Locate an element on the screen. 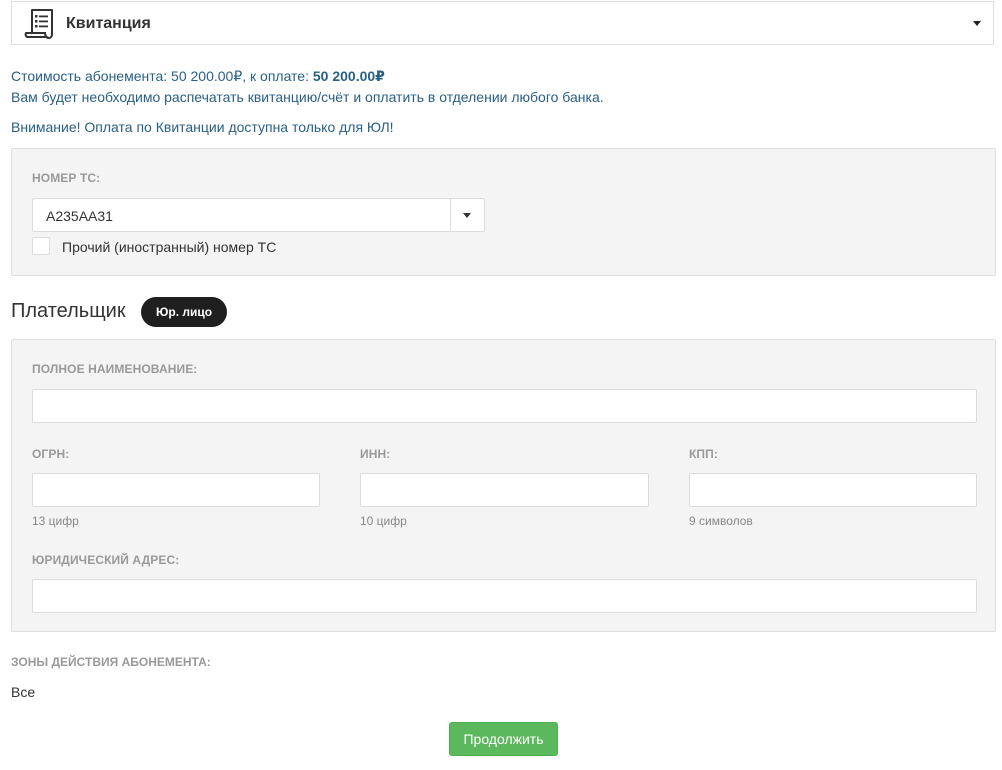 The image size is (1002, 770). vehicle-number-select: А235АА31 is located at coordinates (258, 215).